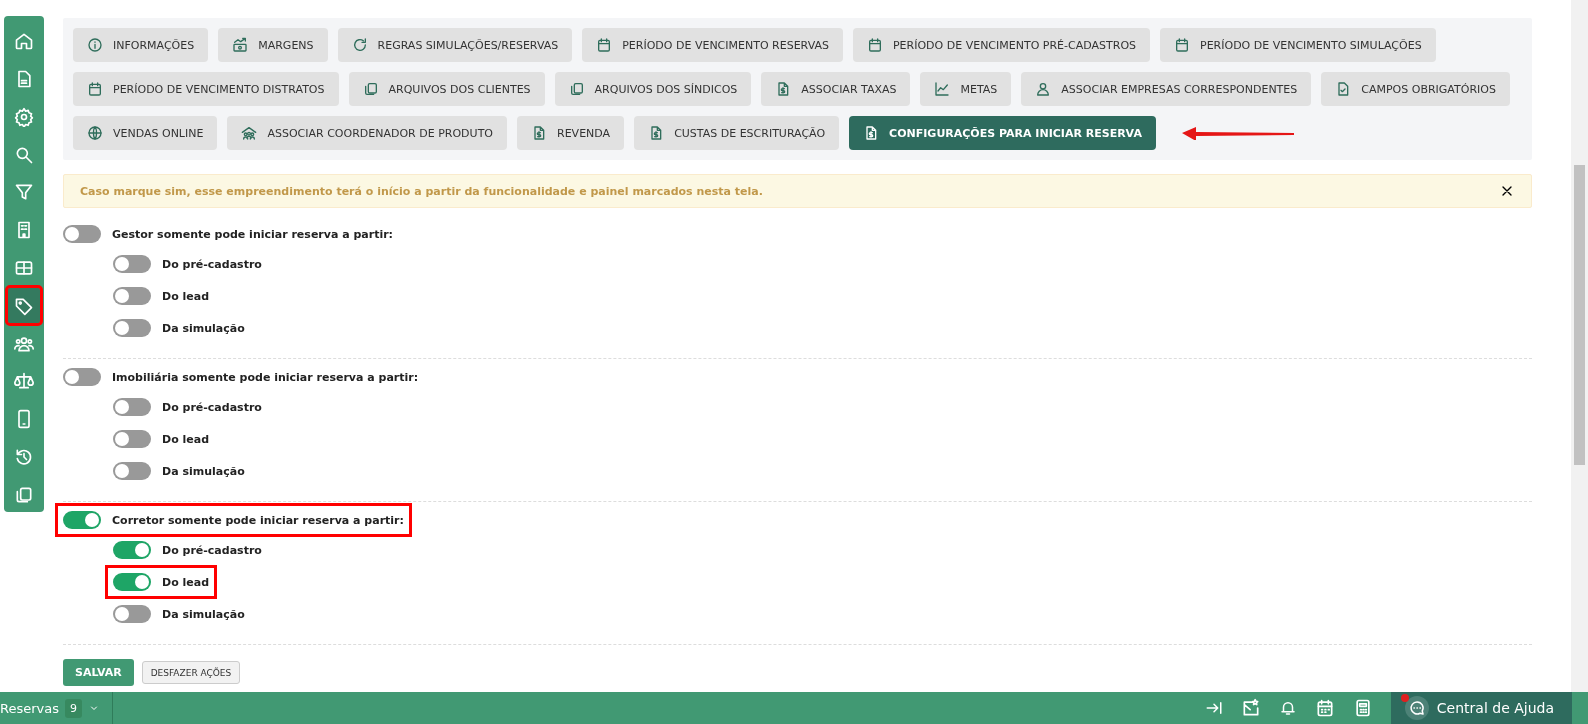 The height and width of the screenshot is (724, 1588). What do you see at coordinates (1001, 45) in the screenshot?
I see `tab: PERÍODO DE VENCIMENTO PRÉ-CADASTROS` at bounding box center [1001, 45].